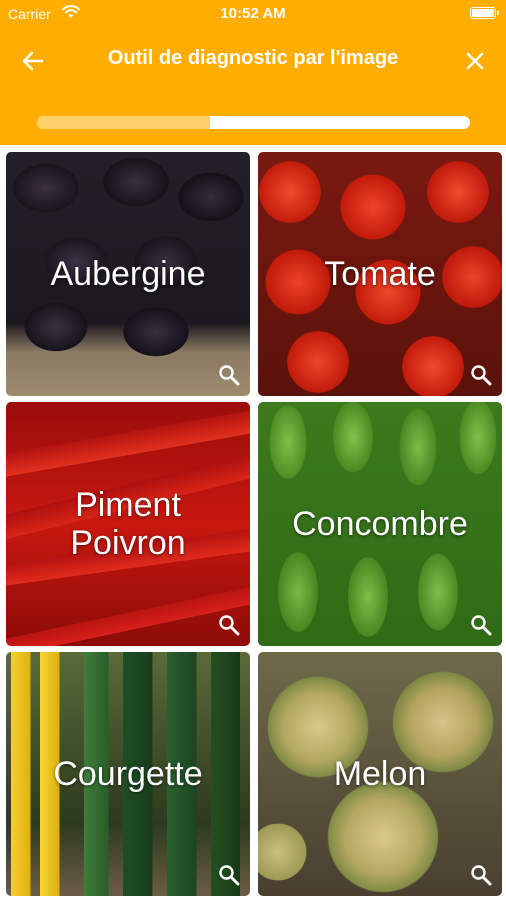 This screenshot has height=900, width=506. What do you see at coordinates (253, 122) in the screenshot?
I see `progress-bar` at bounding box center [253, 122].